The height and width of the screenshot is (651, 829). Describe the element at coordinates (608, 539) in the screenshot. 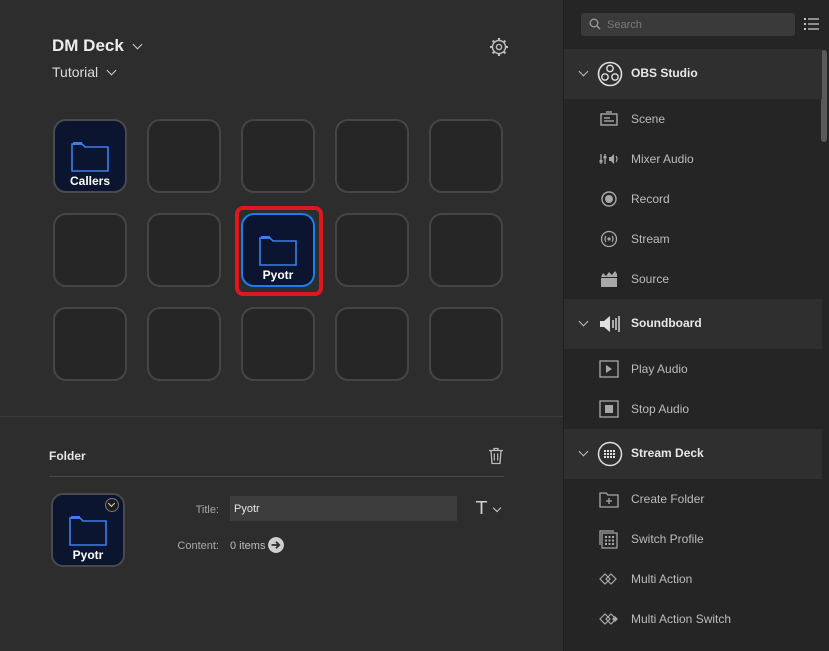

I see `switch-profile-icon` at that location.